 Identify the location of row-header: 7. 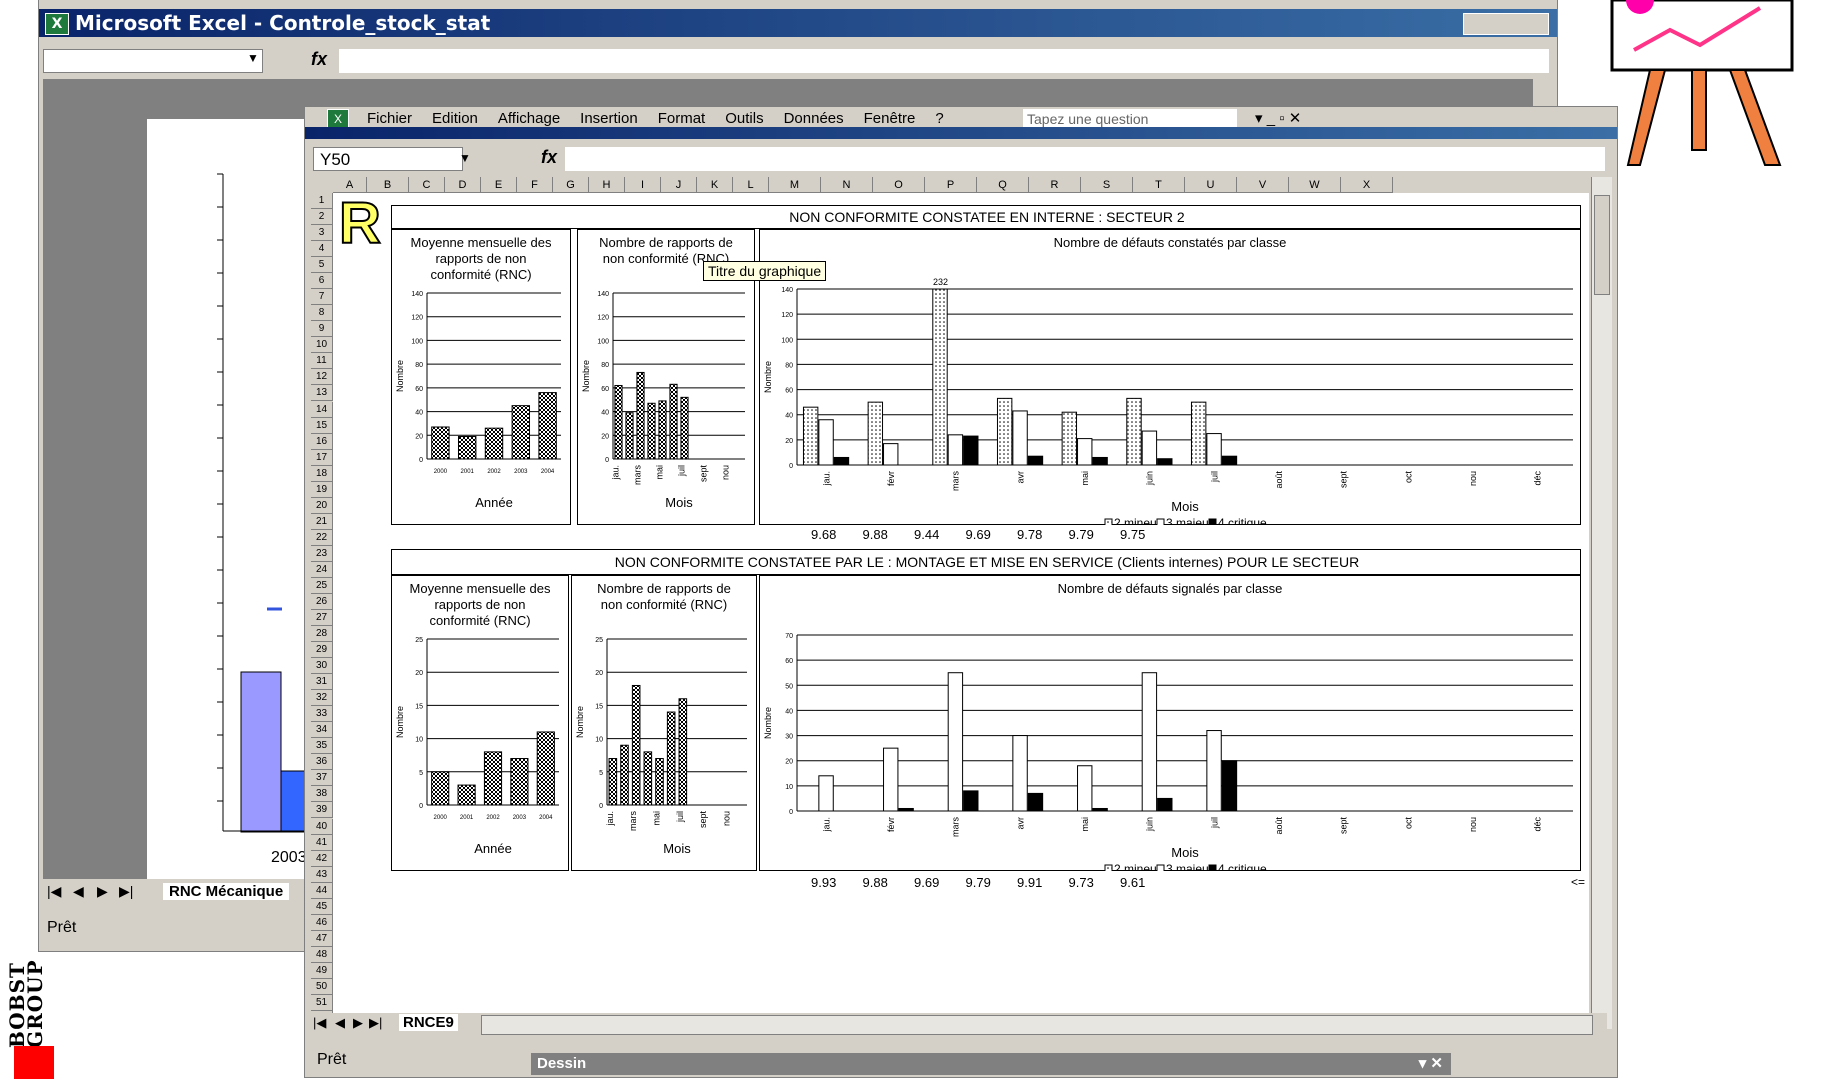
(322, 297).